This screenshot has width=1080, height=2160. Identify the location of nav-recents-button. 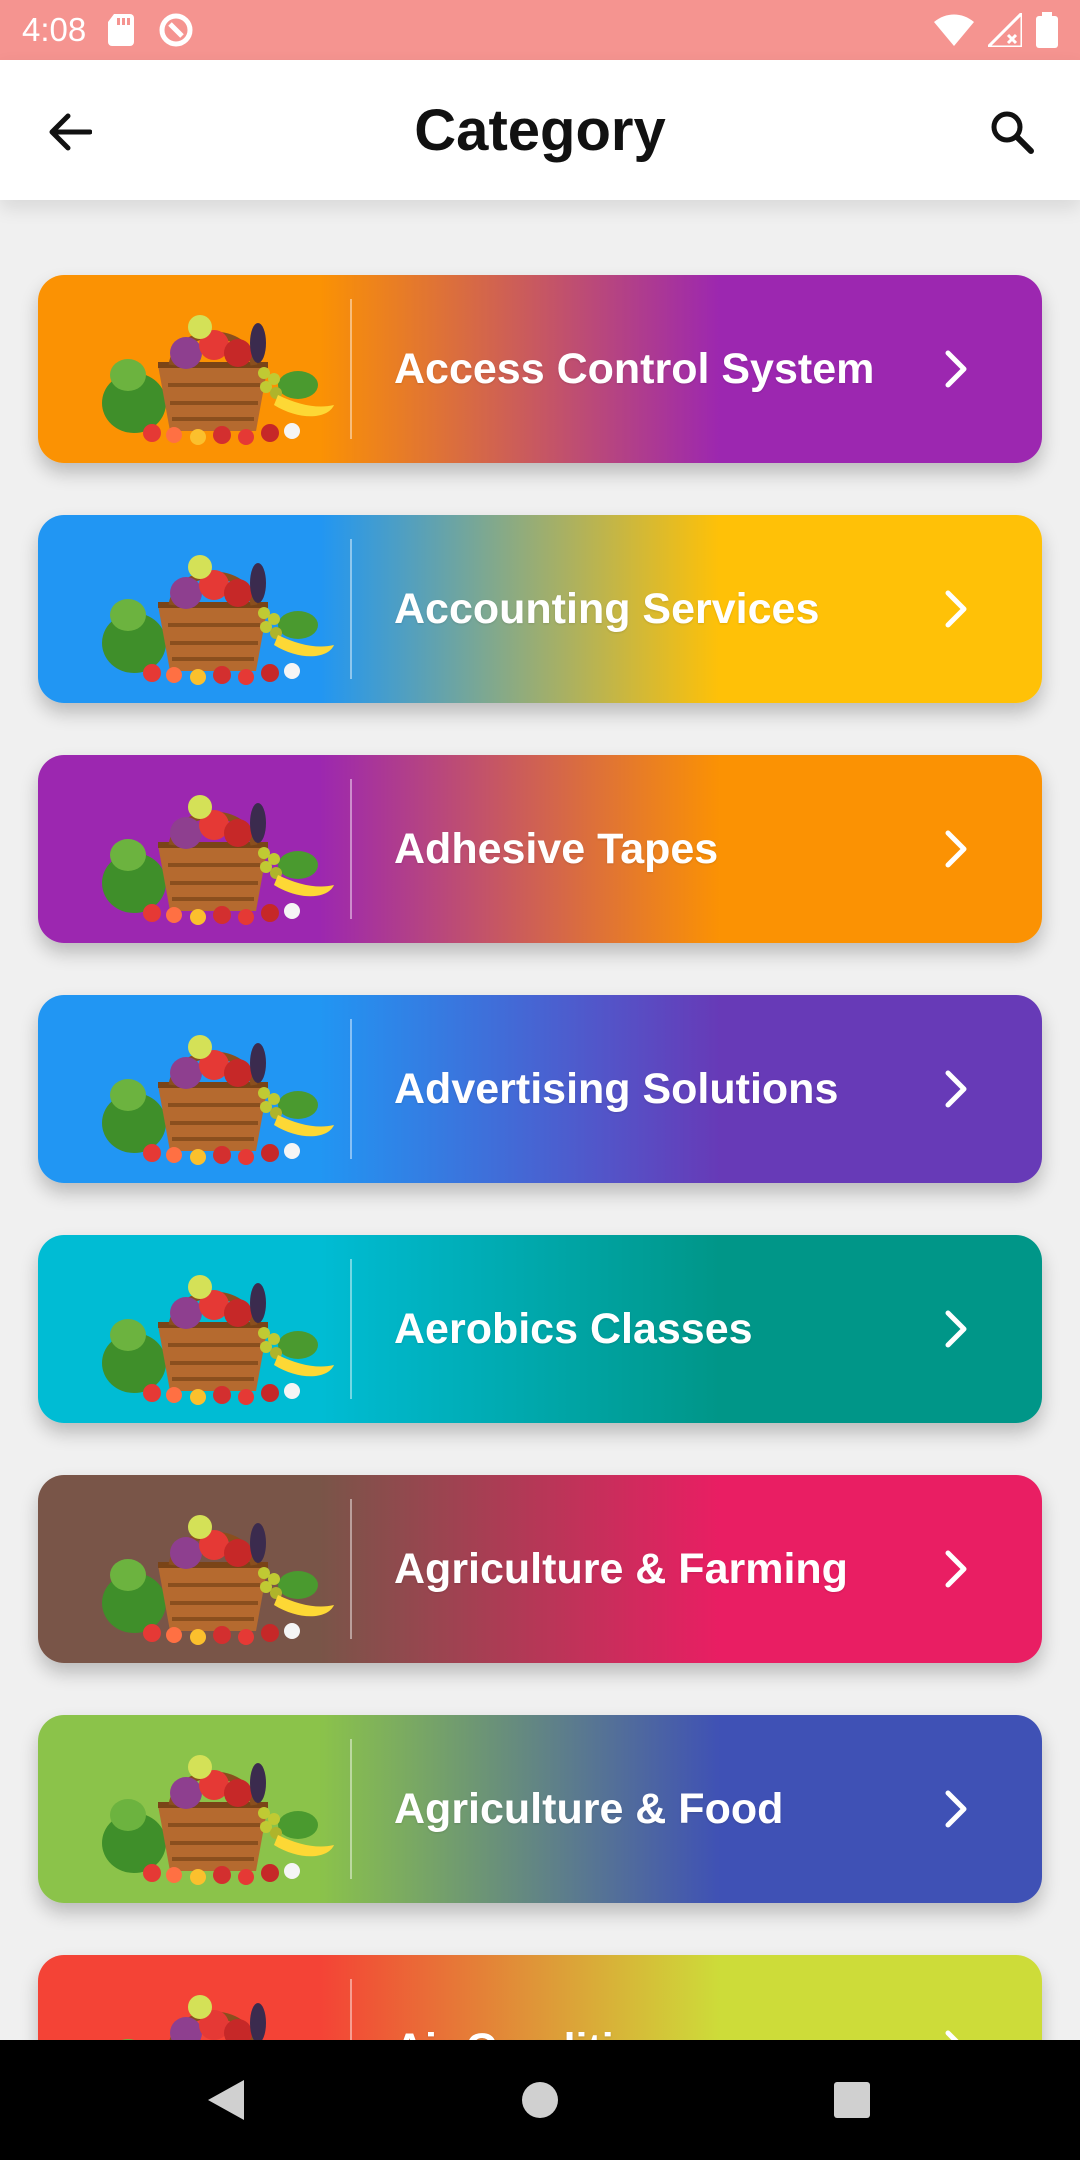
(852, 2100).